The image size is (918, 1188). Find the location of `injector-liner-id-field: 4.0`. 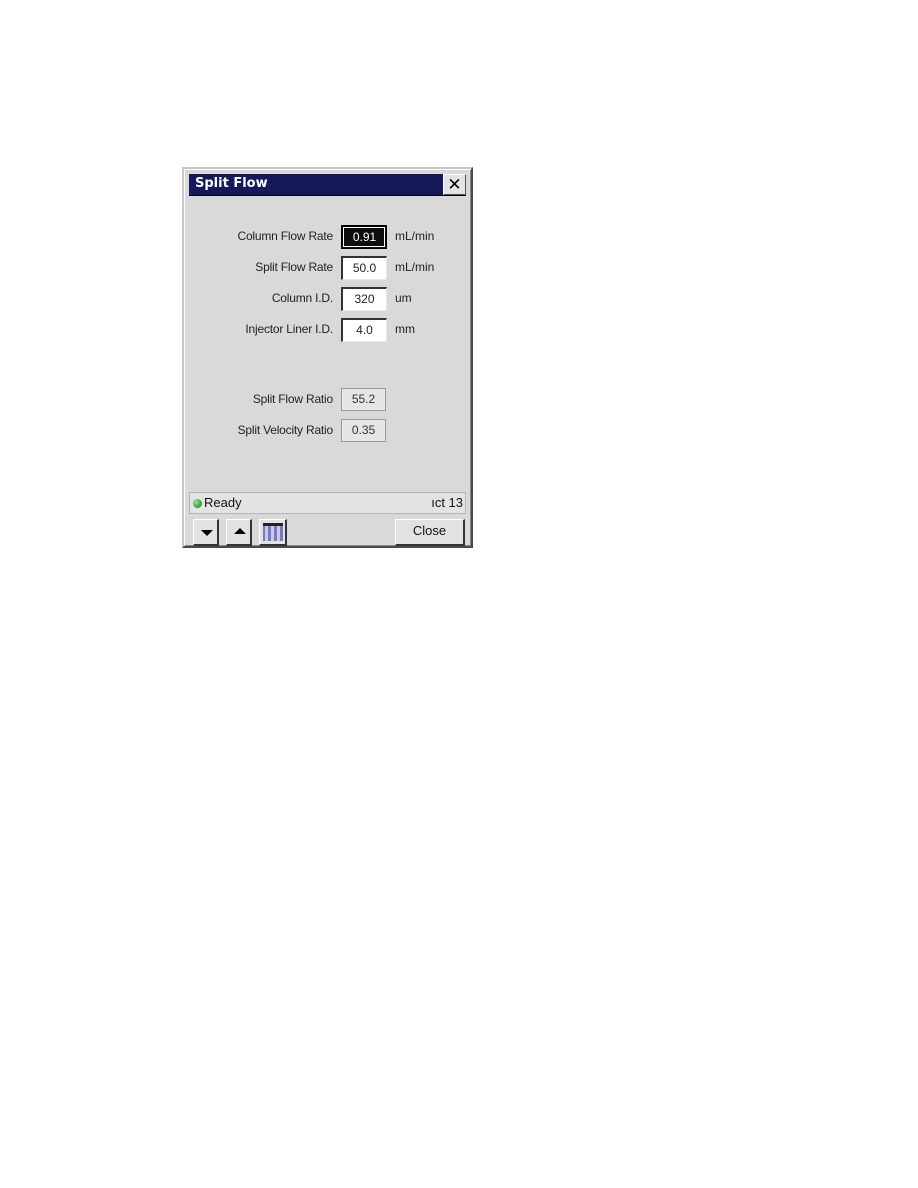

injector-liner-id-field: 4.0 is located at coordinates (364, 330).